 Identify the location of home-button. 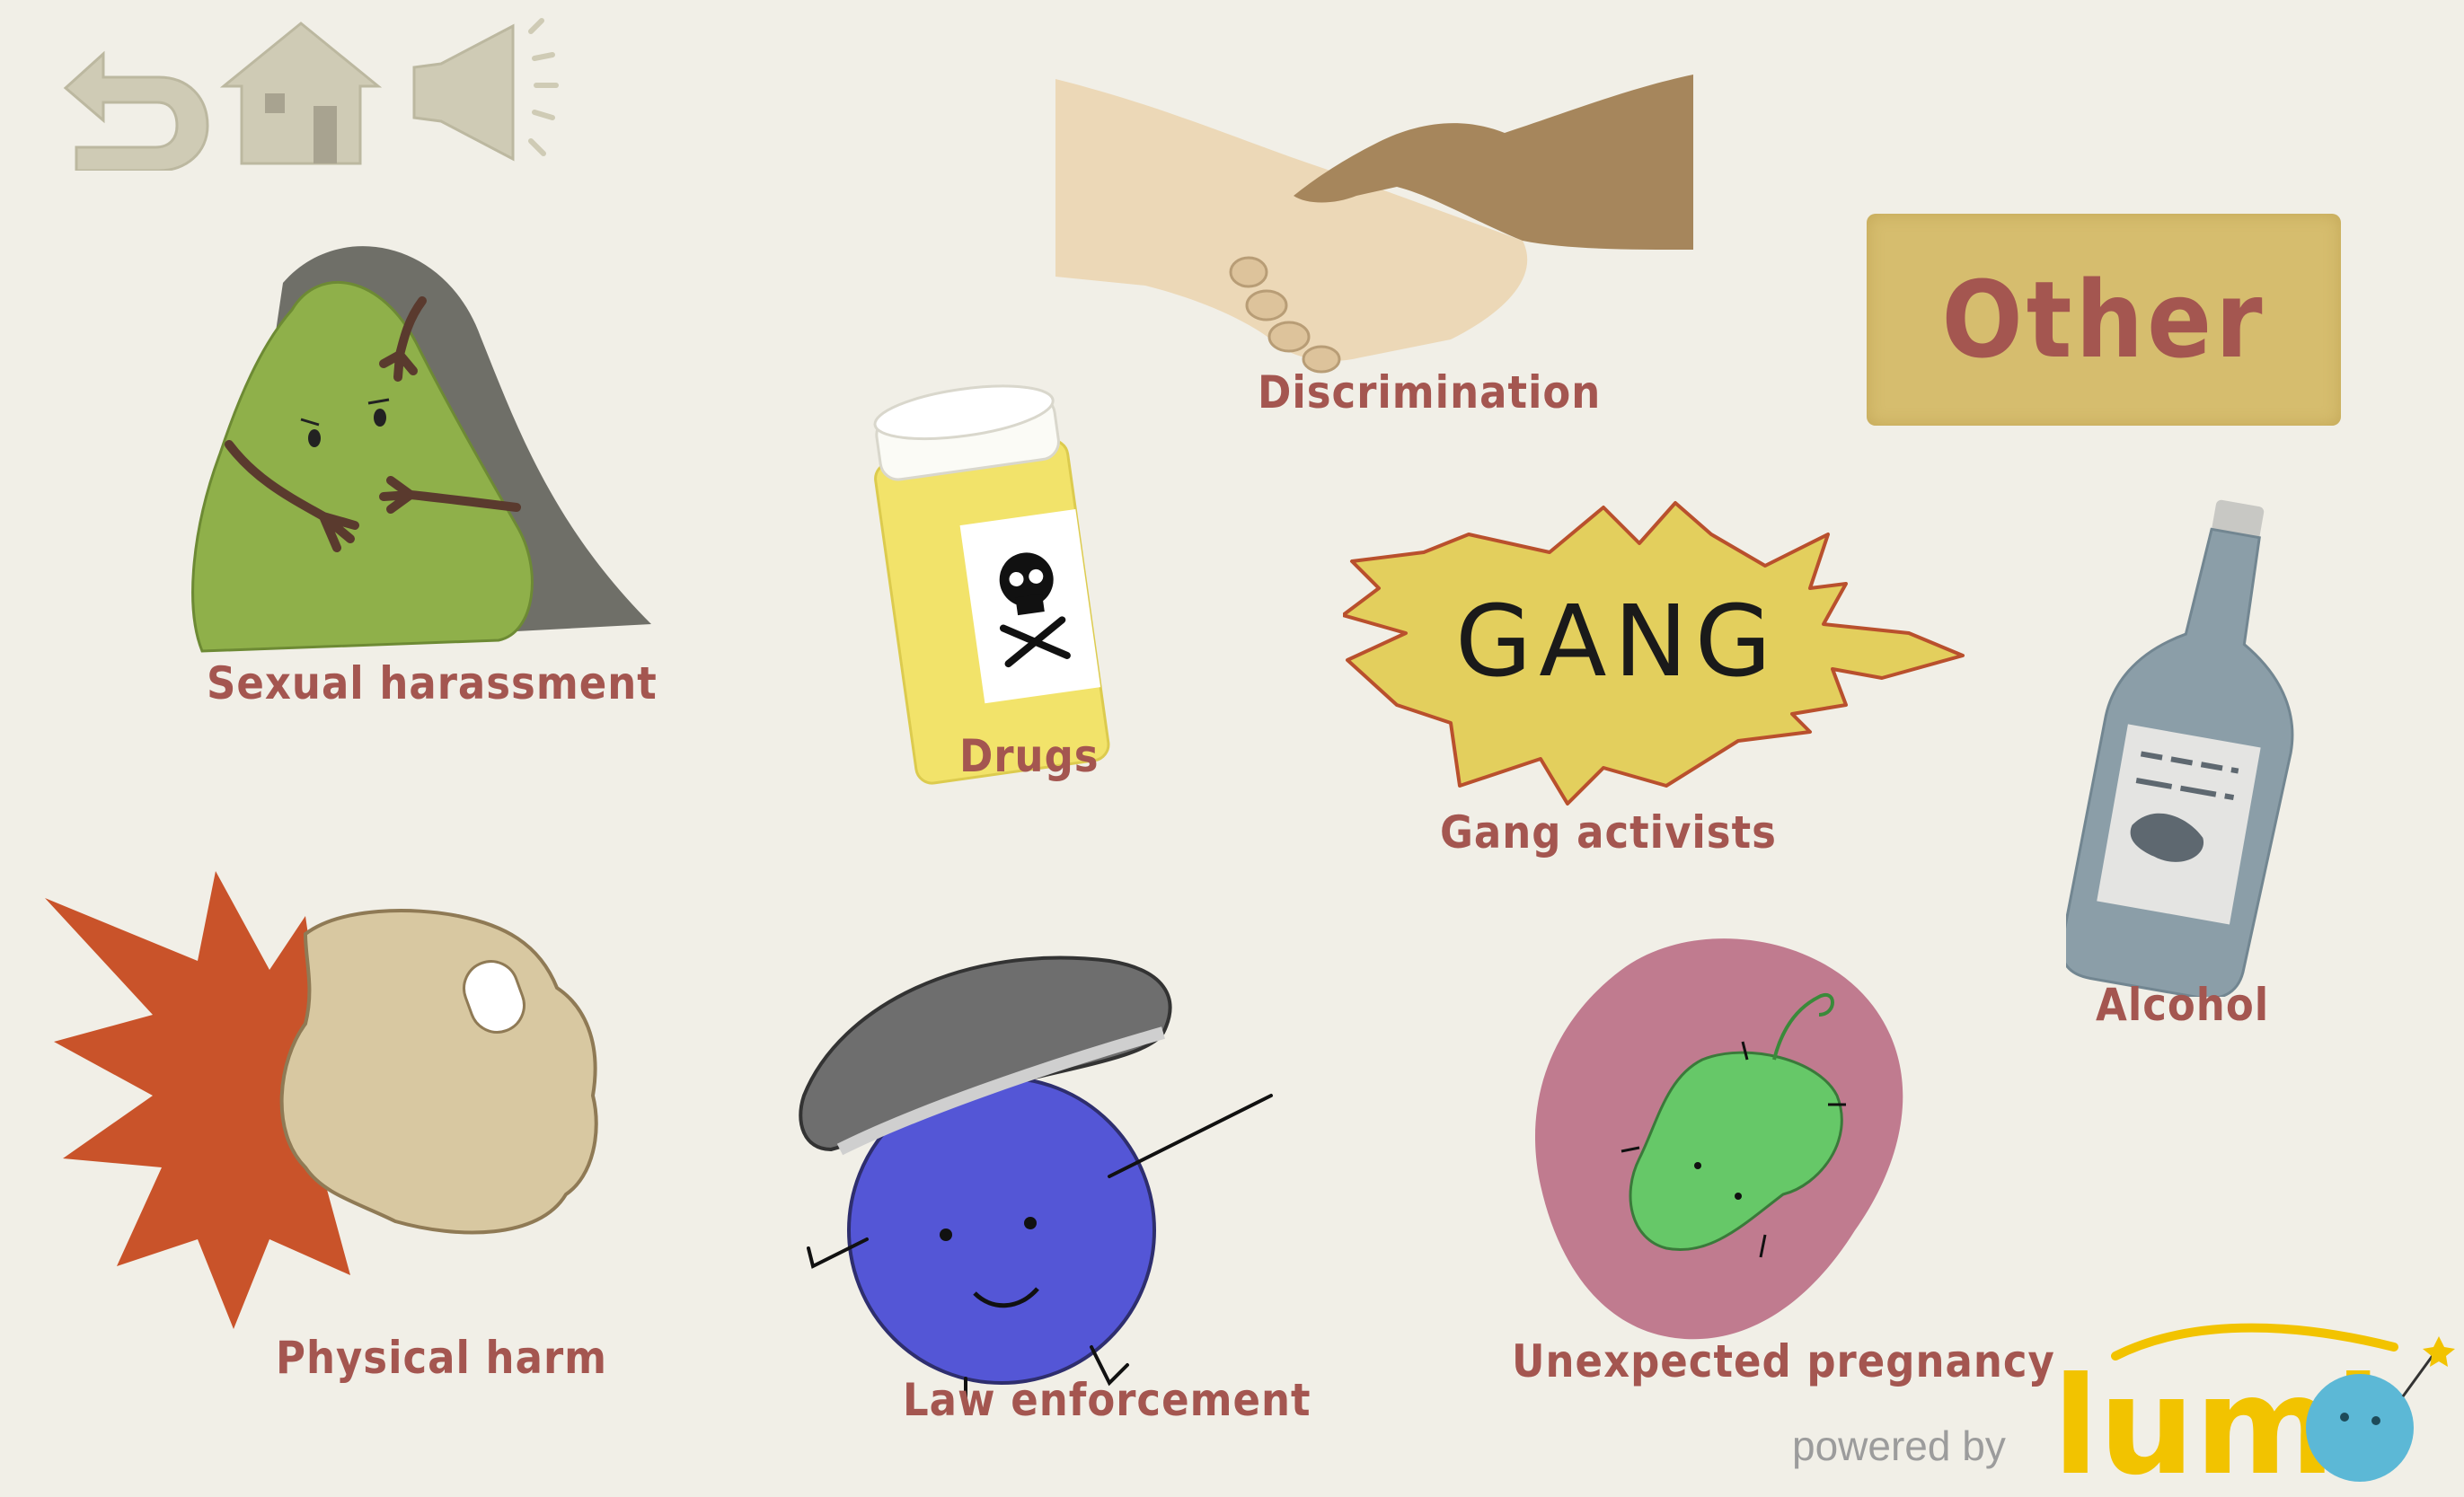
(301, 94).